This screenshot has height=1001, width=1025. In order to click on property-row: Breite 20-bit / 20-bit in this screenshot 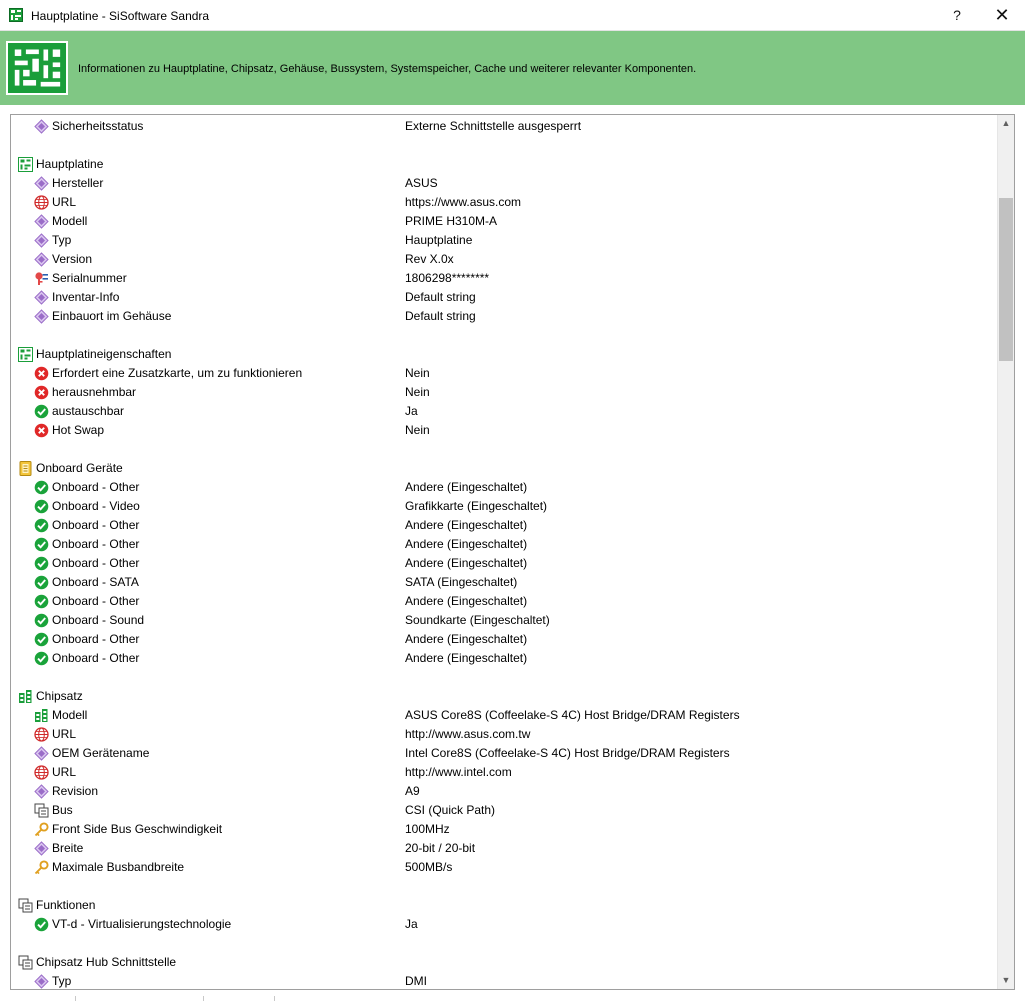, I will do `click(504, 848)`.